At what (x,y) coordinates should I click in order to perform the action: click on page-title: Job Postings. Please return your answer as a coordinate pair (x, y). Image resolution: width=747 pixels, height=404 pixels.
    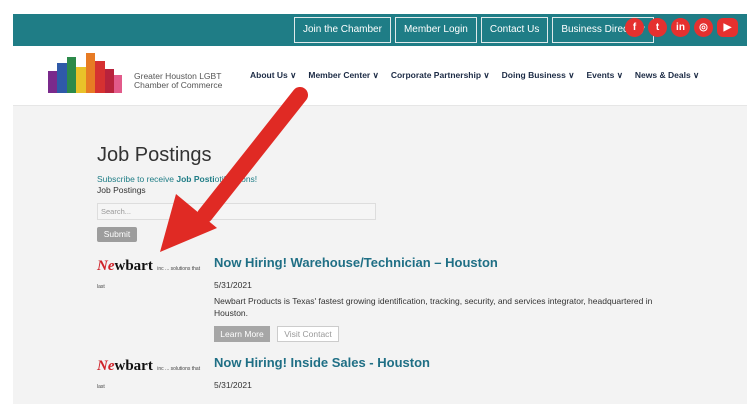
    Looking at the image, I should click on (154, 155).